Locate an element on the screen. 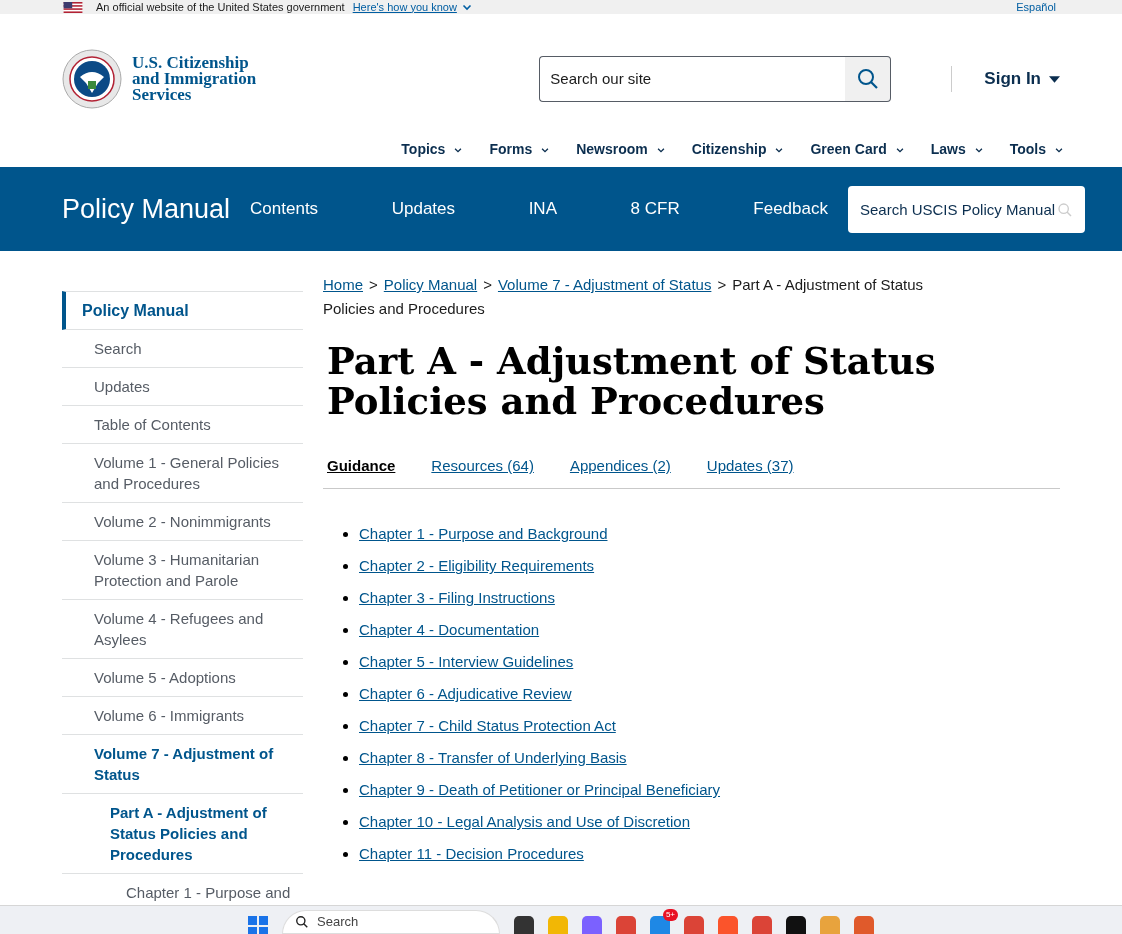  policy-nav-link: Updates is located at coordinates (423, 209).